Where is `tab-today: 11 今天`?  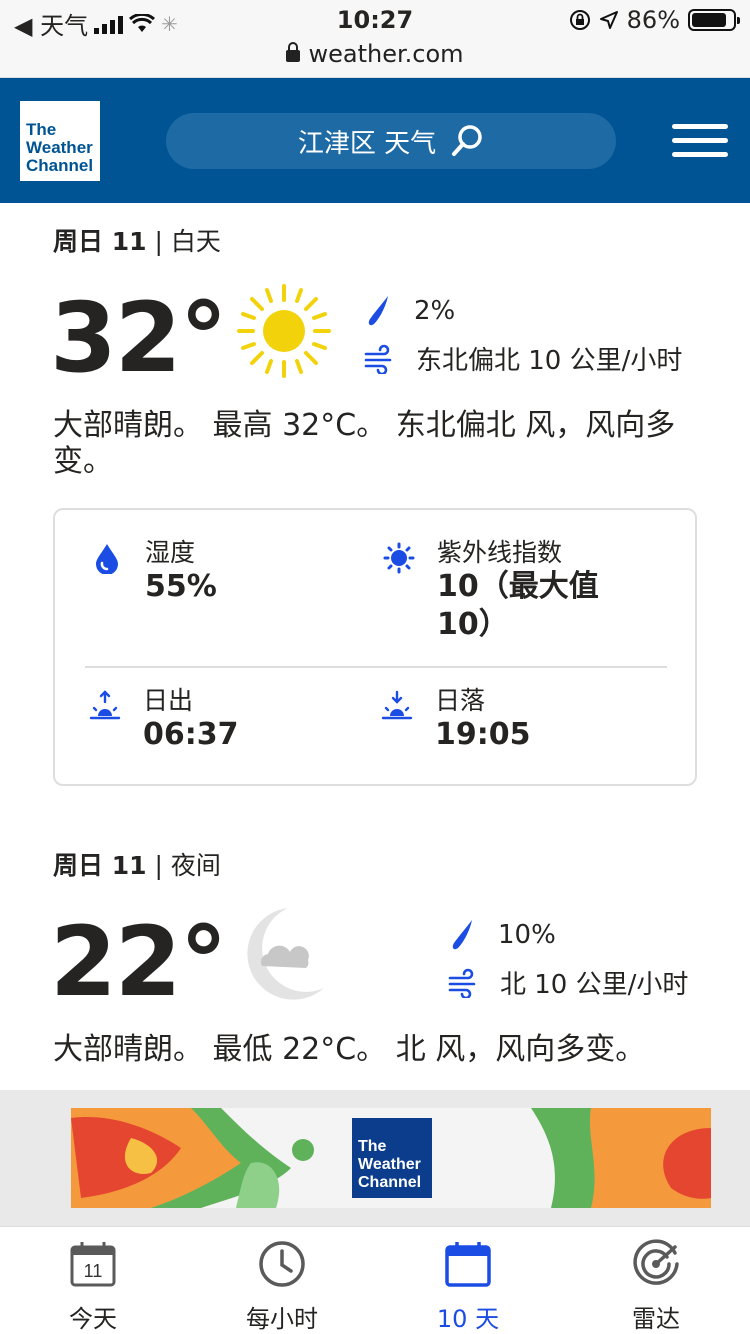
tab-today: 11 今天 is located at coordinates (93, 1286).